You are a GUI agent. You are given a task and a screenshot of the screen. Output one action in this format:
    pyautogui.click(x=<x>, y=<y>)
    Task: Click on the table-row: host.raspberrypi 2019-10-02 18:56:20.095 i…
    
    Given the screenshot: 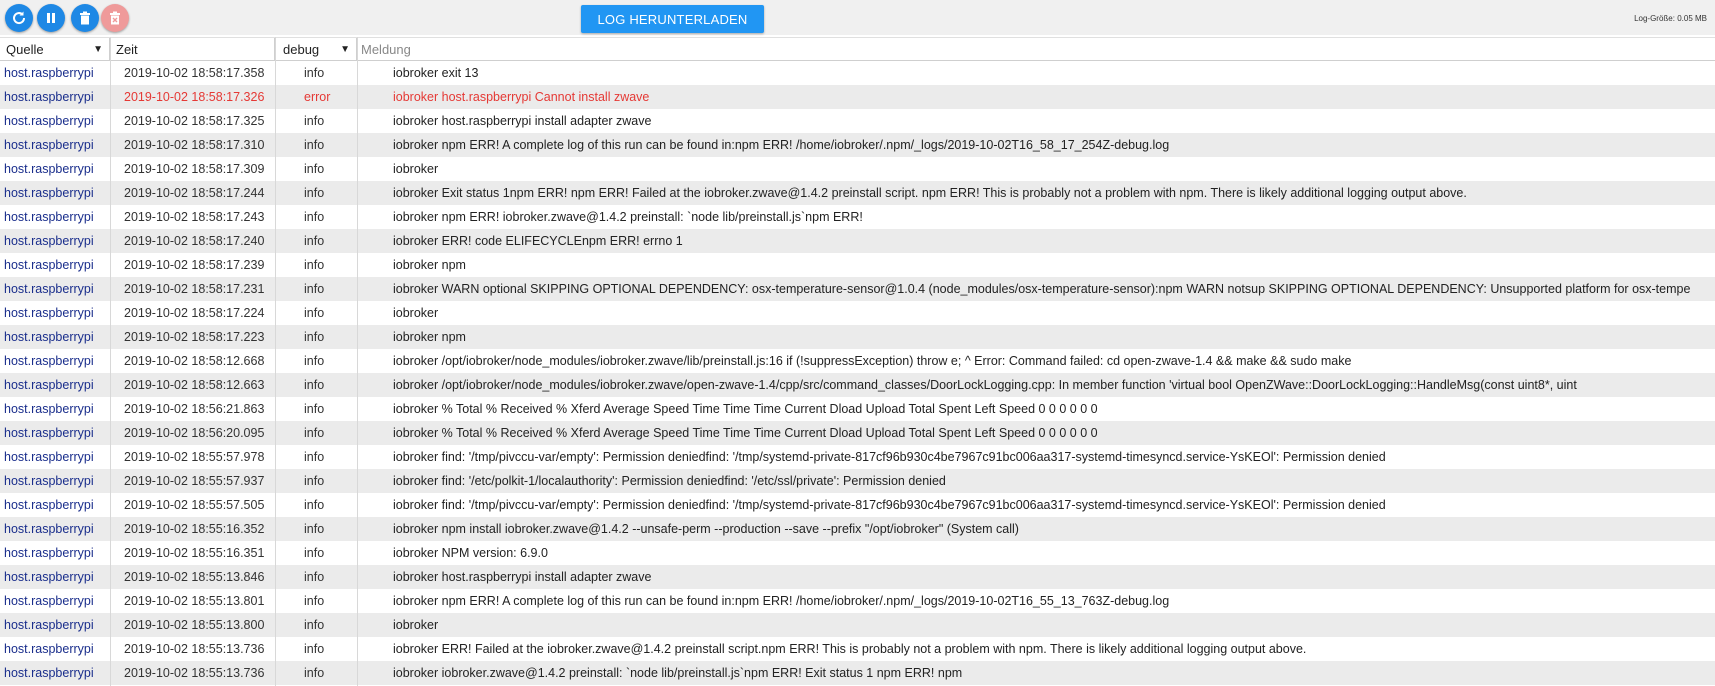 What is the action you would take?
    pyautogui.click(x=857, y=433)
    